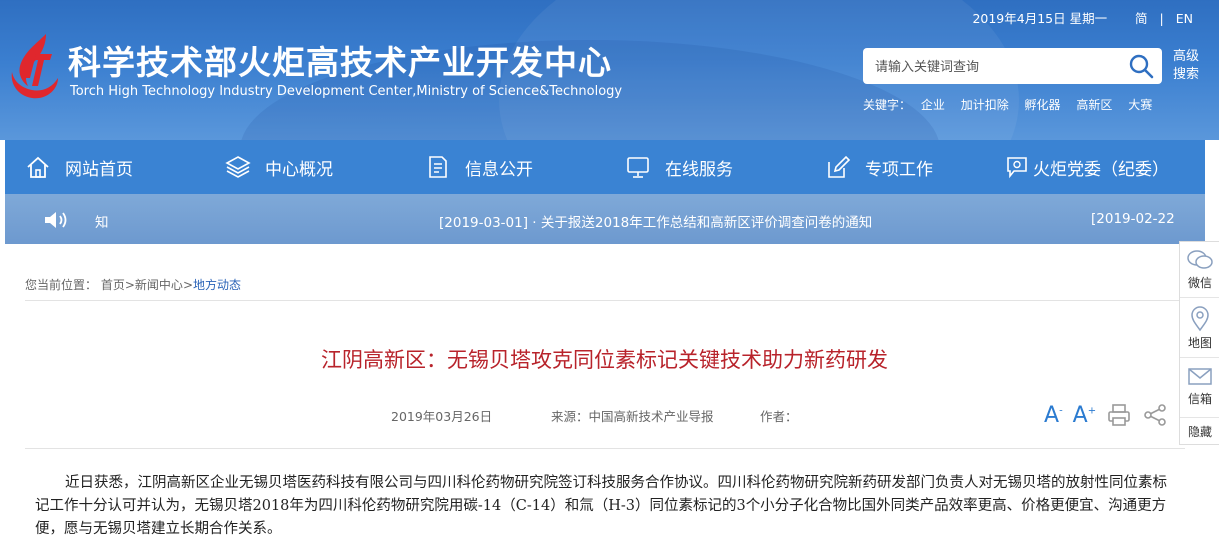 This screenshot has height=543, width=1219. I want to click on keyword-link: 企业, so click(933, 105).